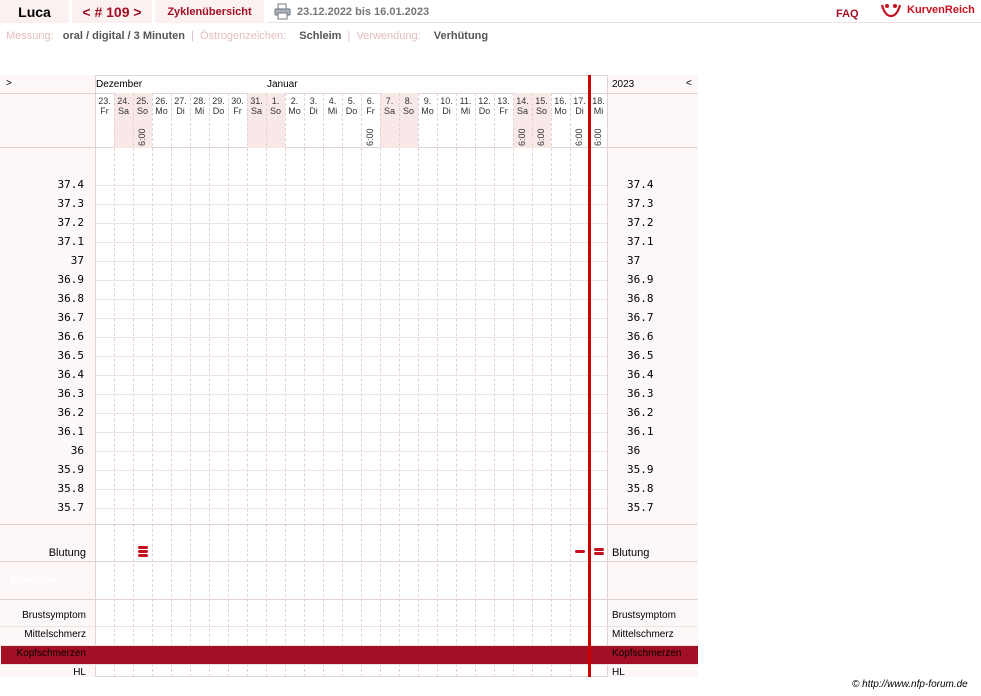  What do you see at coordinates (598, 106) in the screenshot?
I see `day-header: 18. Mi` at bounding box center [598, 106].